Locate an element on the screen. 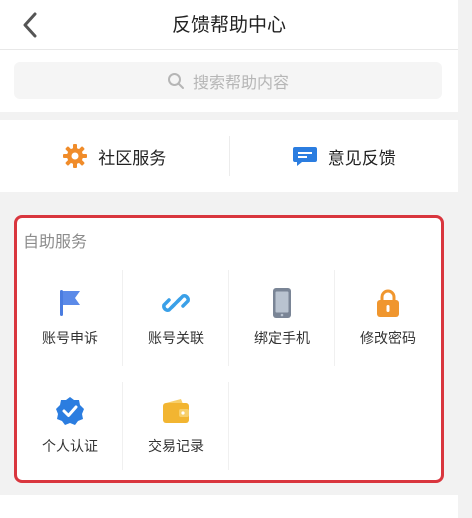  grid-item-label: 绑定手机 is located at coordinates (282, 339).